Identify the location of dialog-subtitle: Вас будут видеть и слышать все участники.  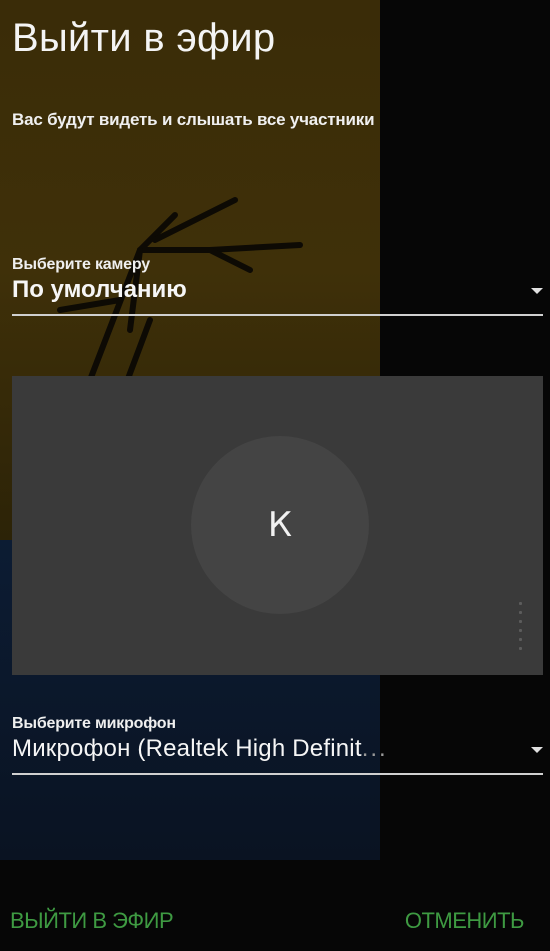
(193, 119).